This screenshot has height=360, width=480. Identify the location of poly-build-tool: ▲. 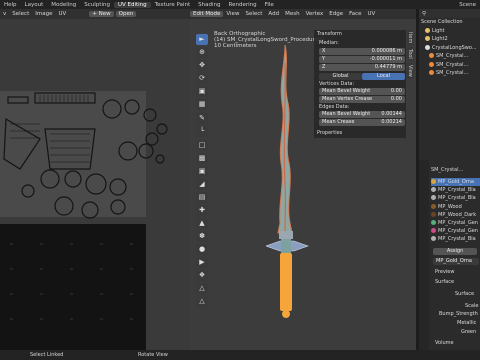
(202, 223).